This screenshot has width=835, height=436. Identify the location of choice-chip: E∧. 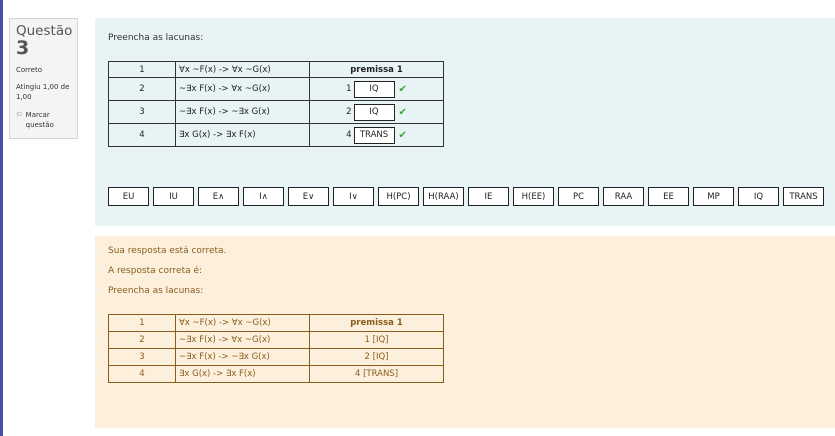
(218, 196).